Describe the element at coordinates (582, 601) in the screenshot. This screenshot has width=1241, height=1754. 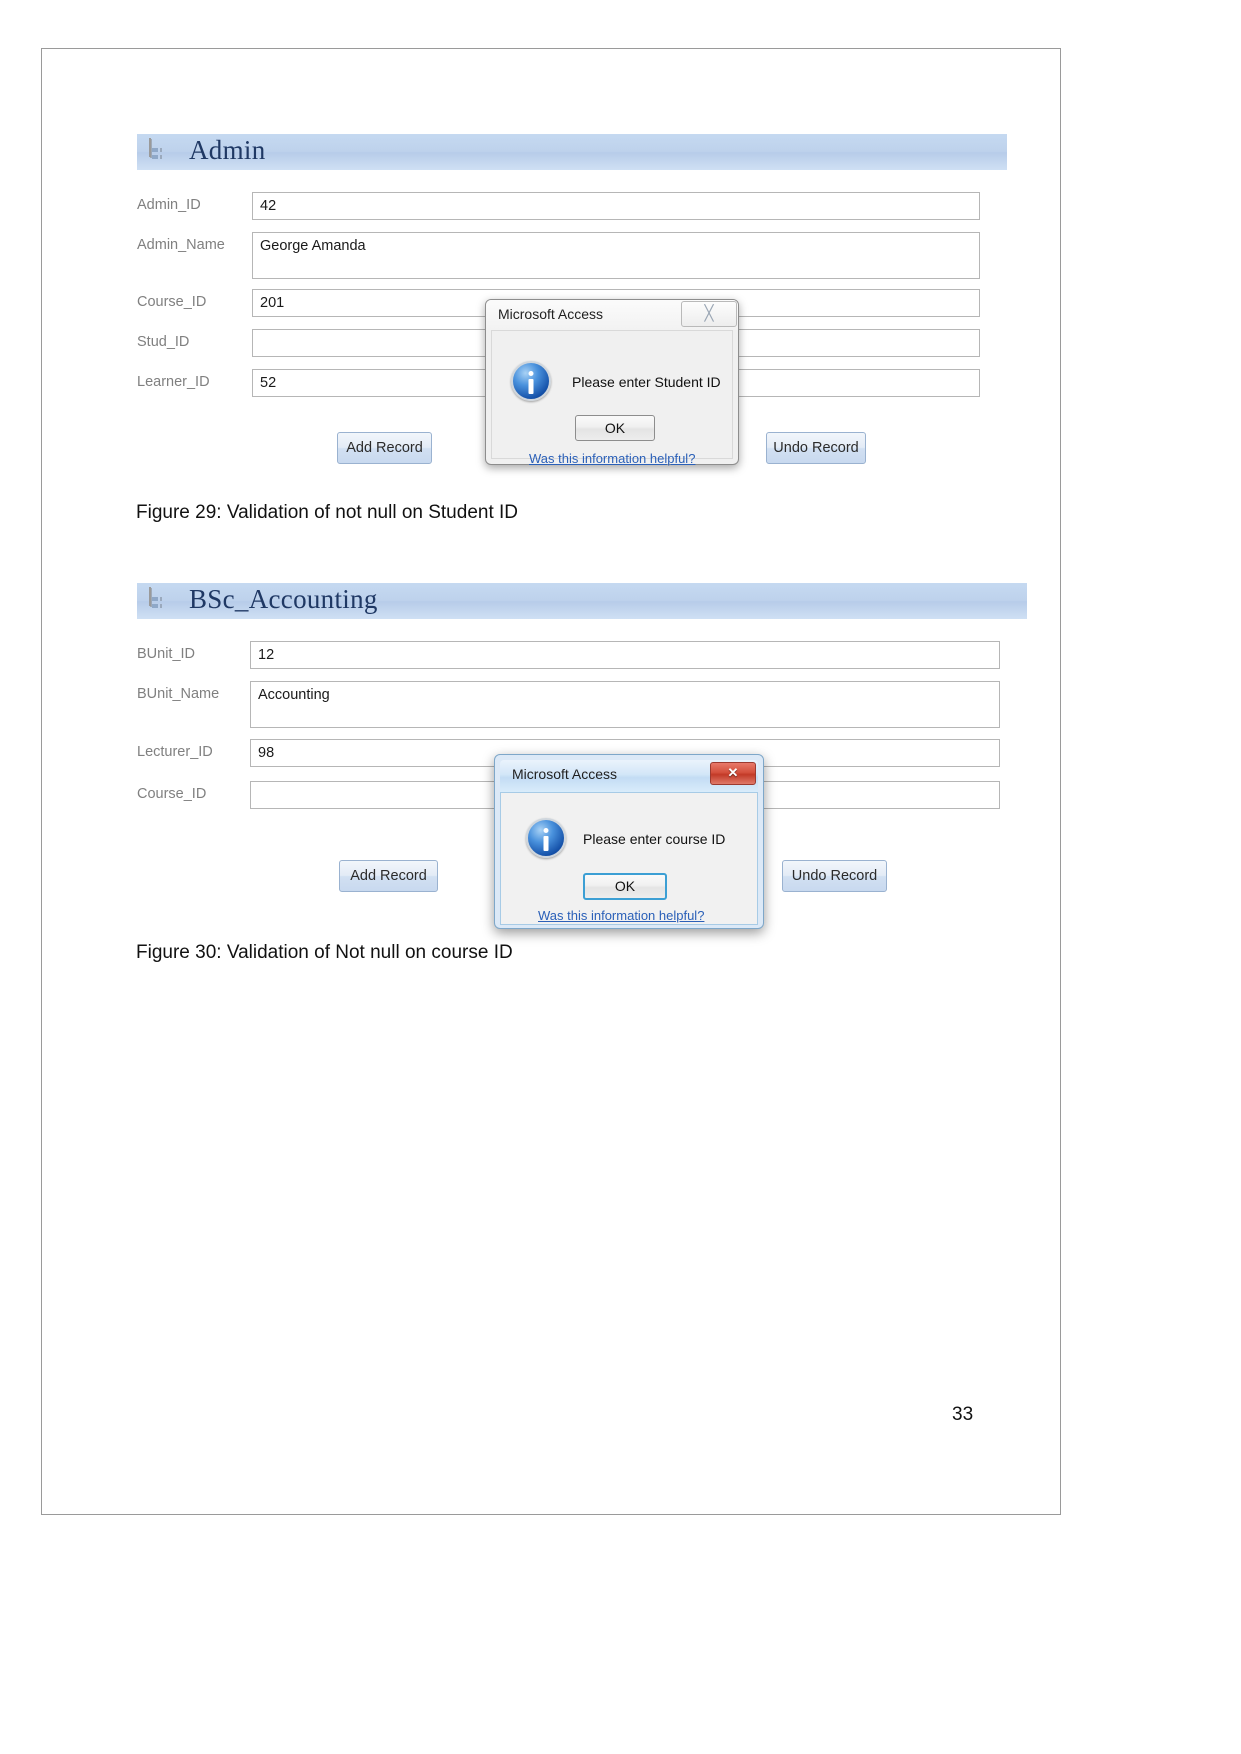
I see `form-header-bsc-accounting: BSc_Accounting` at that location.